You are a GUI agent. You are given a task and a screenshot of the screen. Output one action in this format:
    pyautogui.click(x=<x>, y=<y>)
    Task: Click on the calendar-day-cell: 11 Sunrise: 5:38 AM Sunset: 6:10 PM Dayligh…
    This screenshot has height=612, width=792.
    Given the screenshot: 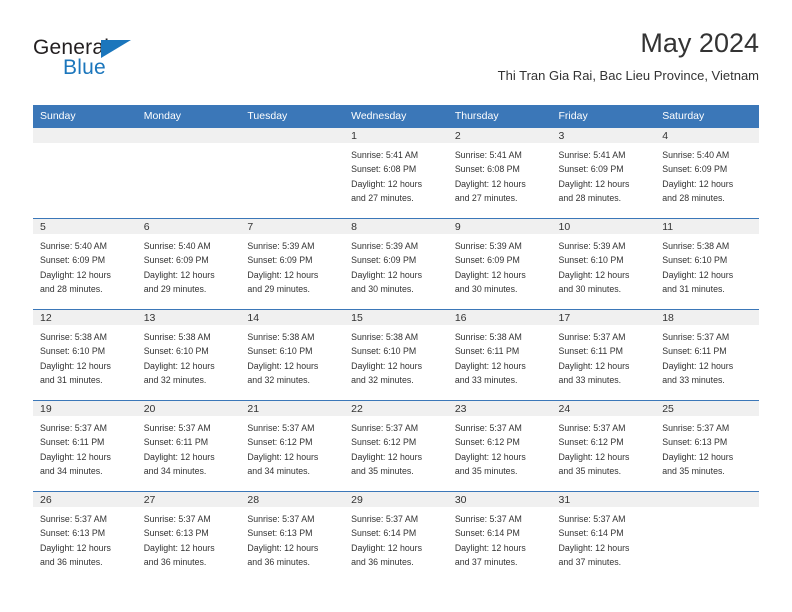 What is the action you would take?
    pyautogui.click(x=707, y=264)
    